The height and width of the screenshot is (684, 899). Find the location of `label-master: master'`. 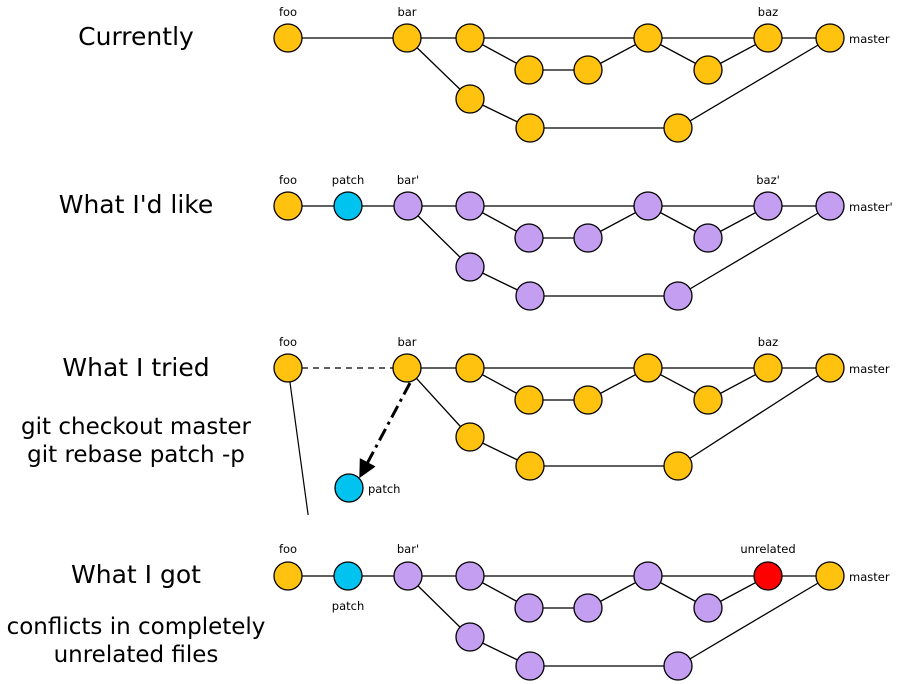

label-master: master' is located at coordinates (871, 207).